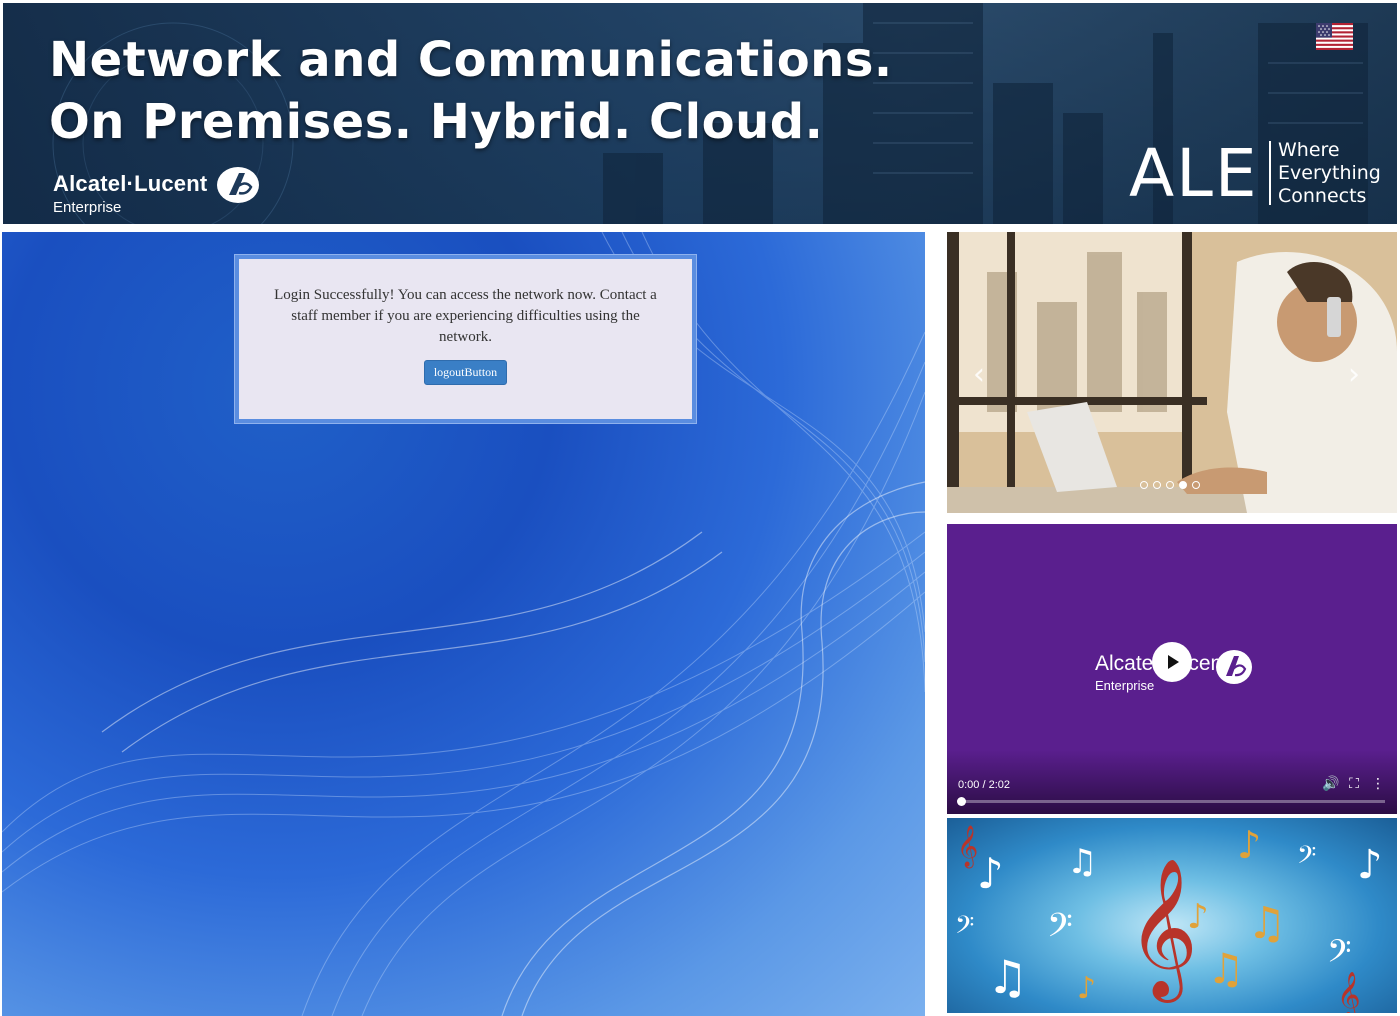 Image resolution: width=1400 pixels, height=1016 pixels. Describe the element at coordinates (1125, 685) in the screenshot. I see `video-brand-sub: Enterprise` at that location.